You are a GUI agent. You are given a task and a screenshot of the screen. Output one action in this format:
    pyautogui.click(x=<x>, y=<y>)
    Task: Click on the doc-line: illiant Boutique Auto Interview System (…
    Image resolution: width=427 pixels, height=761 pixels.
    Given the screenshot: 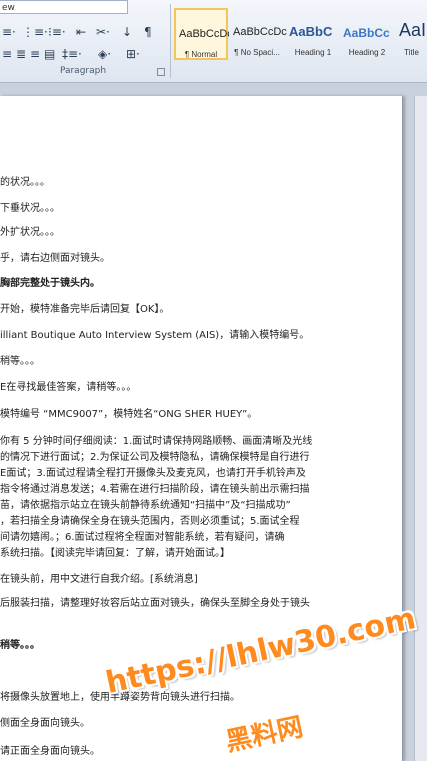 What is the action you would take?
    pyautogui.click(x=155, y=335)
    